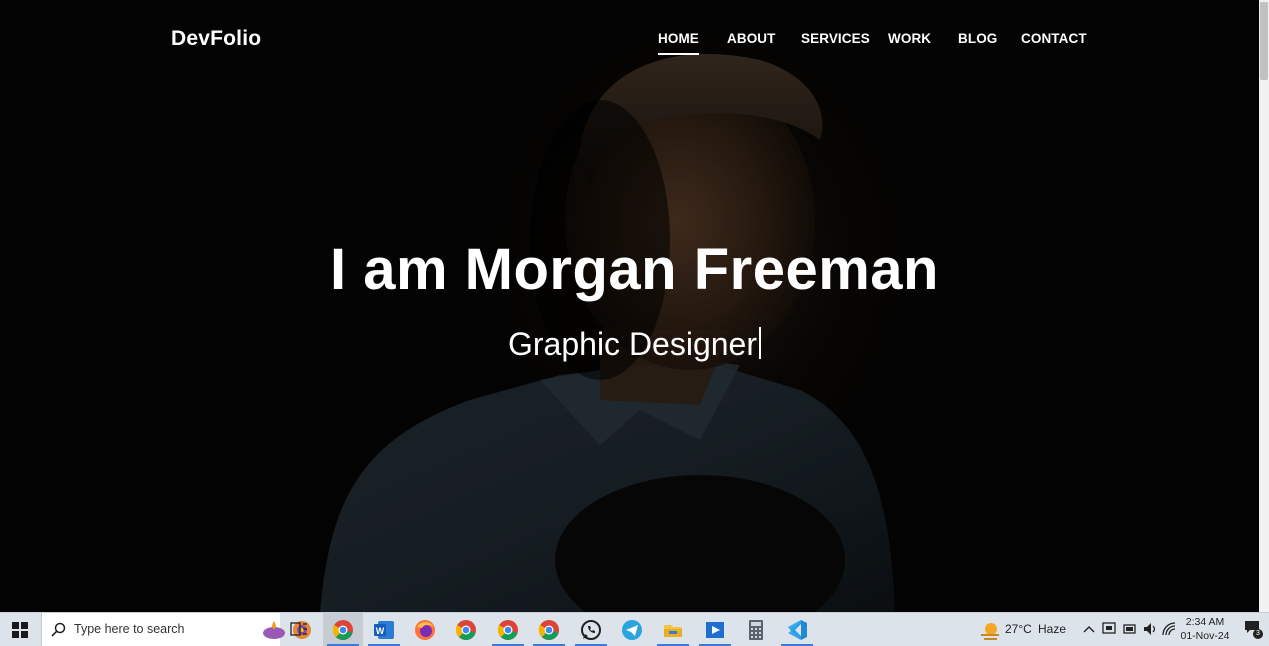 The height and width of the screenshot is (646, 1269). I want to click on main-nav: HOME ABOUT SERVICES WORK BLOG CONTACT, so click(634, 46).